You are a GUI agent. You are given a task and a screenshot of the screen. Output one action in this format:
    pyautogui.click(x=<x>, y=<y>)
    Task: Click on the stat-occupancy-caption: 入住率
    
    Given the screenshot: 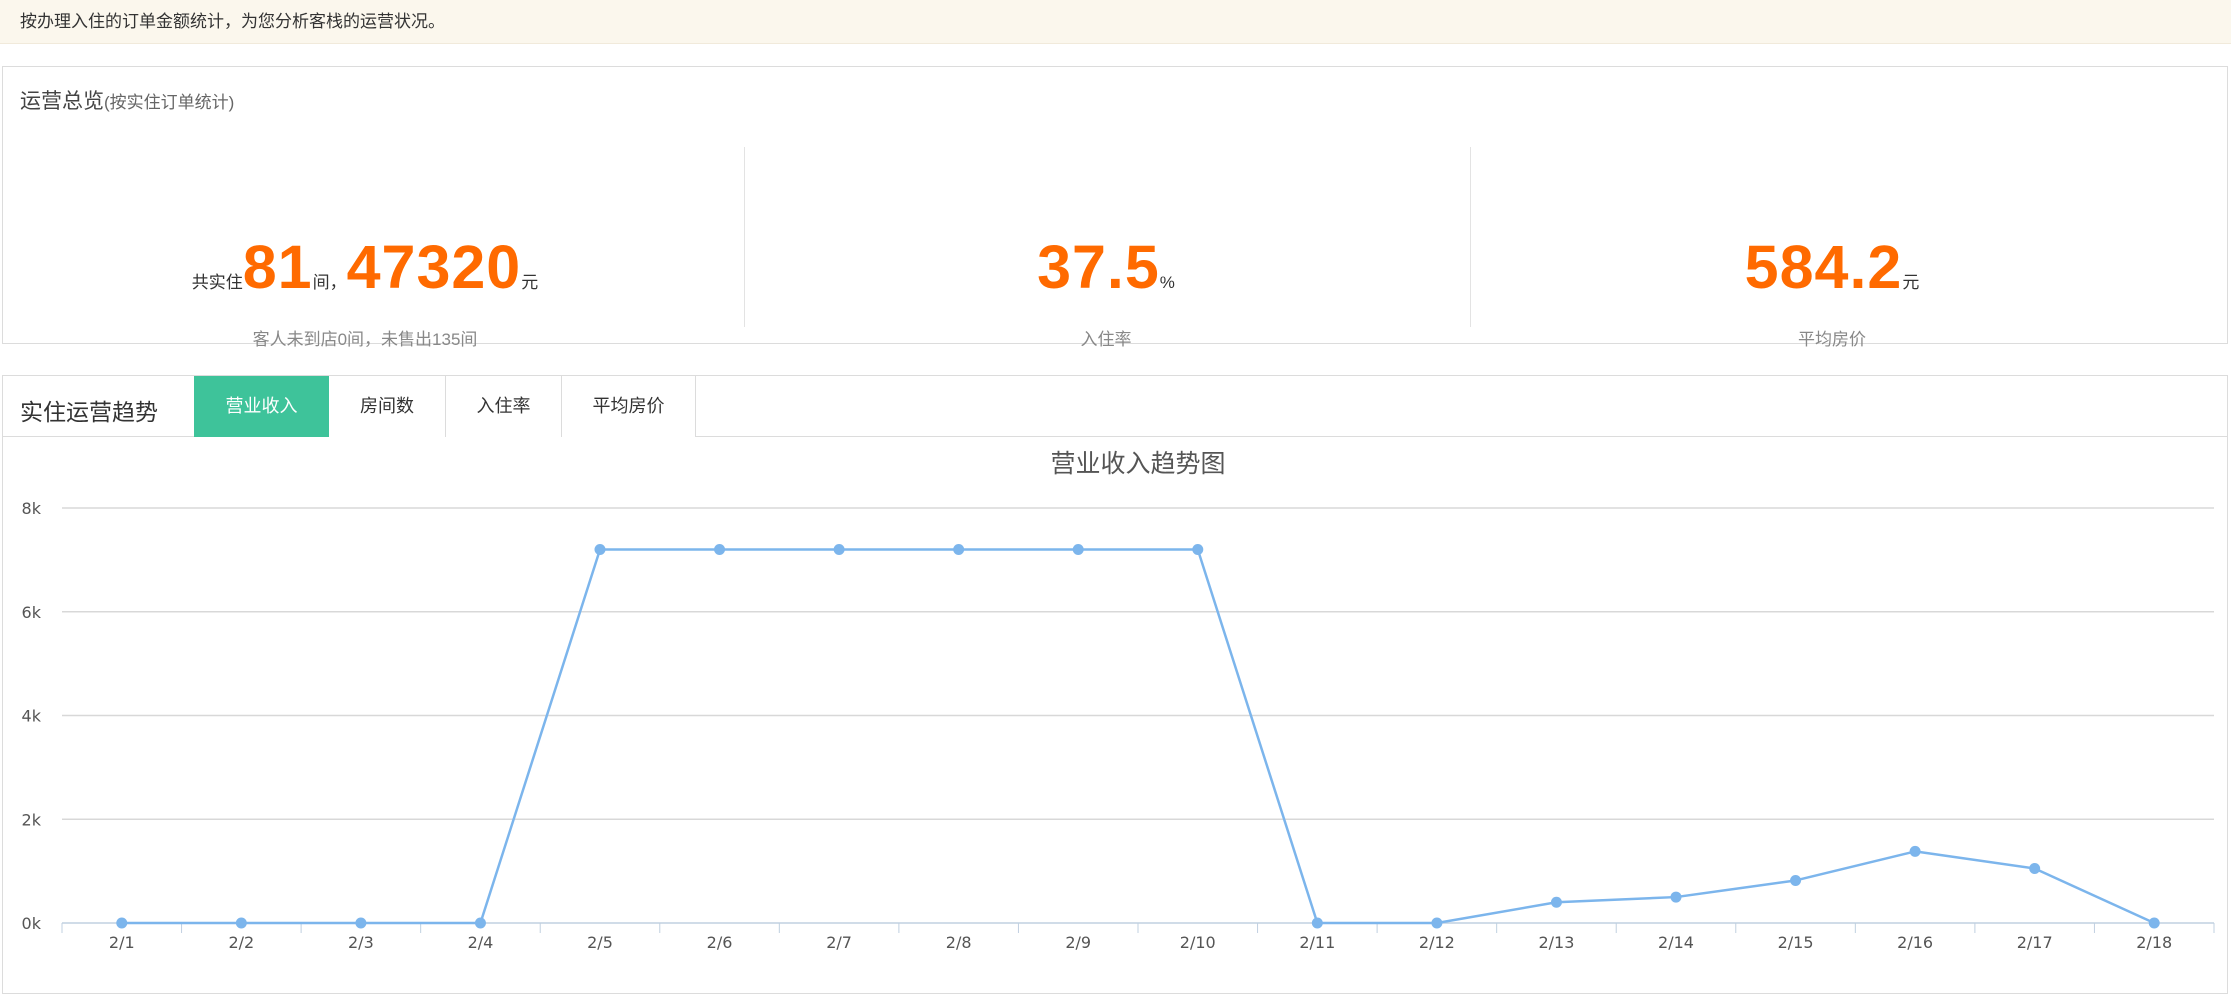 What is the action you would take?
    pyautogui.click(x=1106, y=339)
    